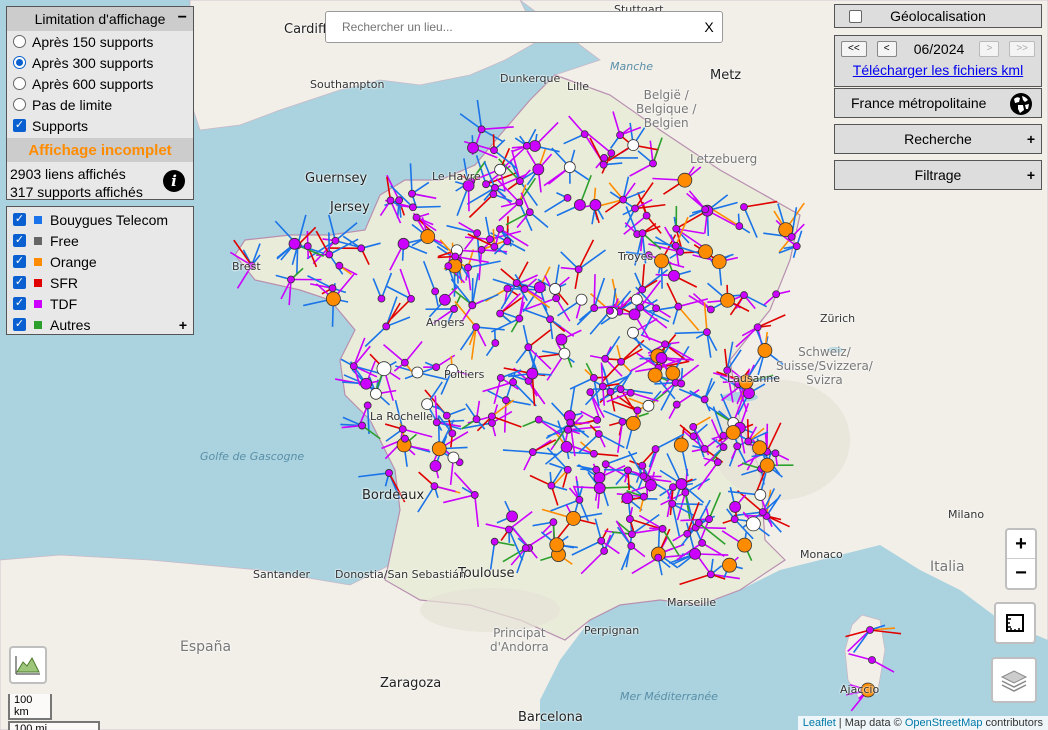  Describe the element at coordinates (944, 723) in the screenshot. I see `osm-link: OpenStreetMap` at that location.